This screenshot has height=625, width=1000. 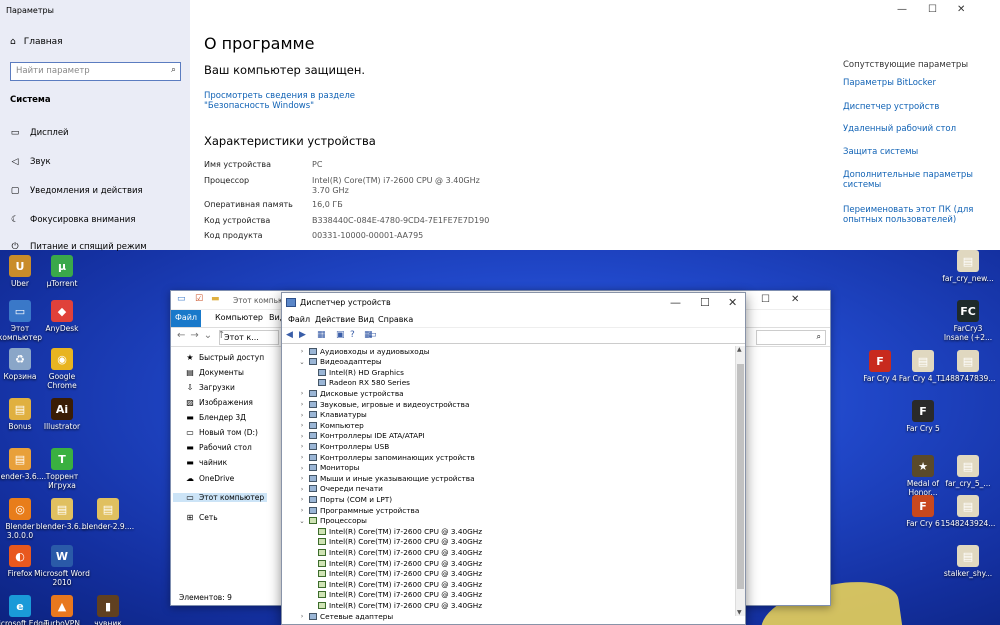 I want to click on maximize-button: ☐, so click(x=932, y=9).